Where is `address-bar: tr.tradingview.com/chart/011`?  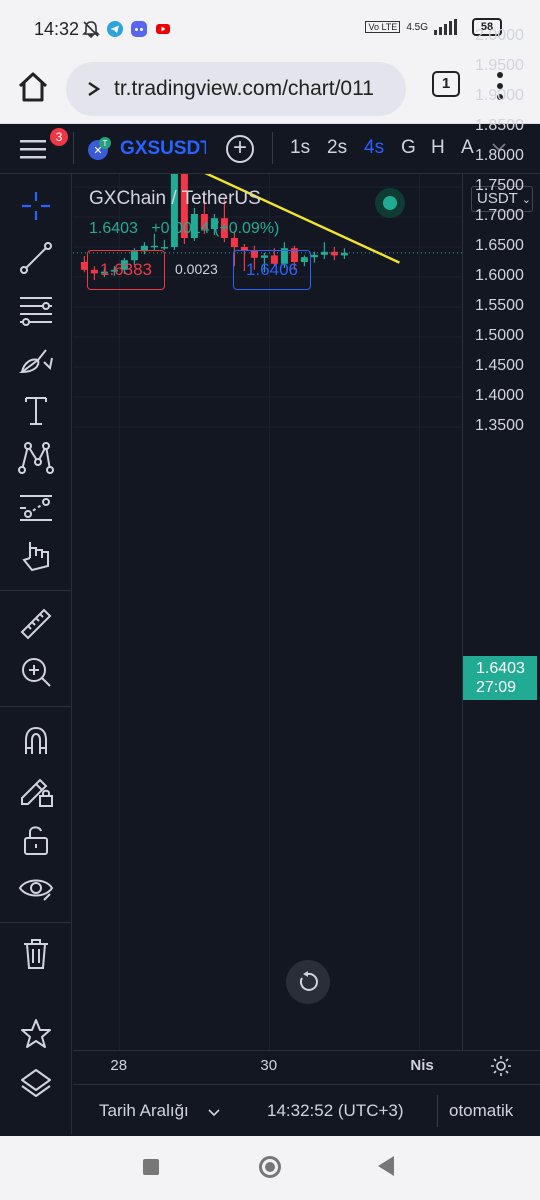
address-bar: tr.tradingview.com/chart/011 is located at coordinates (236, 89).